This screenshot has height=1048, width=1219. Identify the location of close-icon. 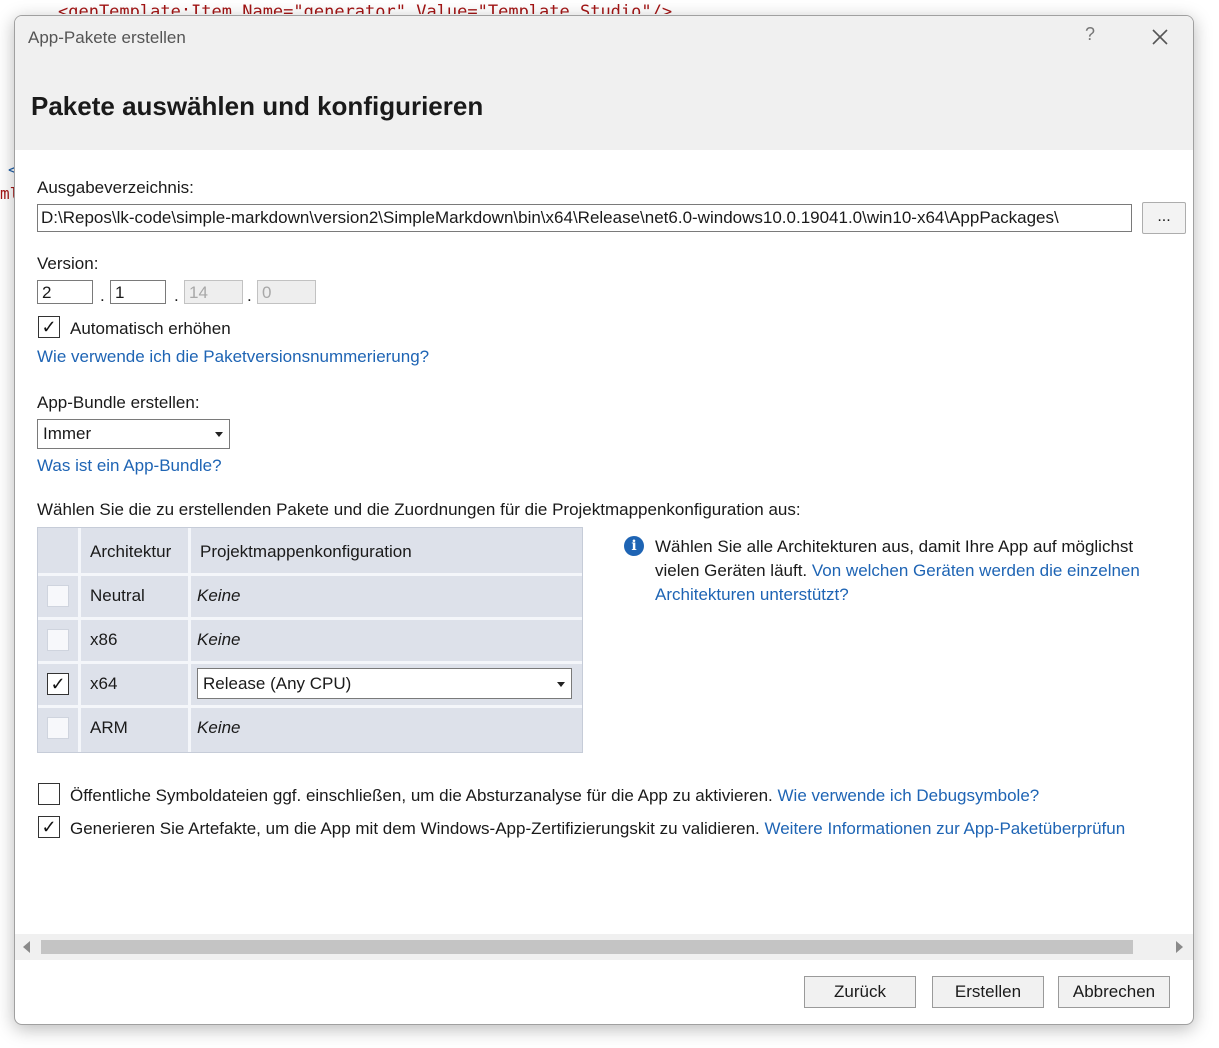
(1160, 37).